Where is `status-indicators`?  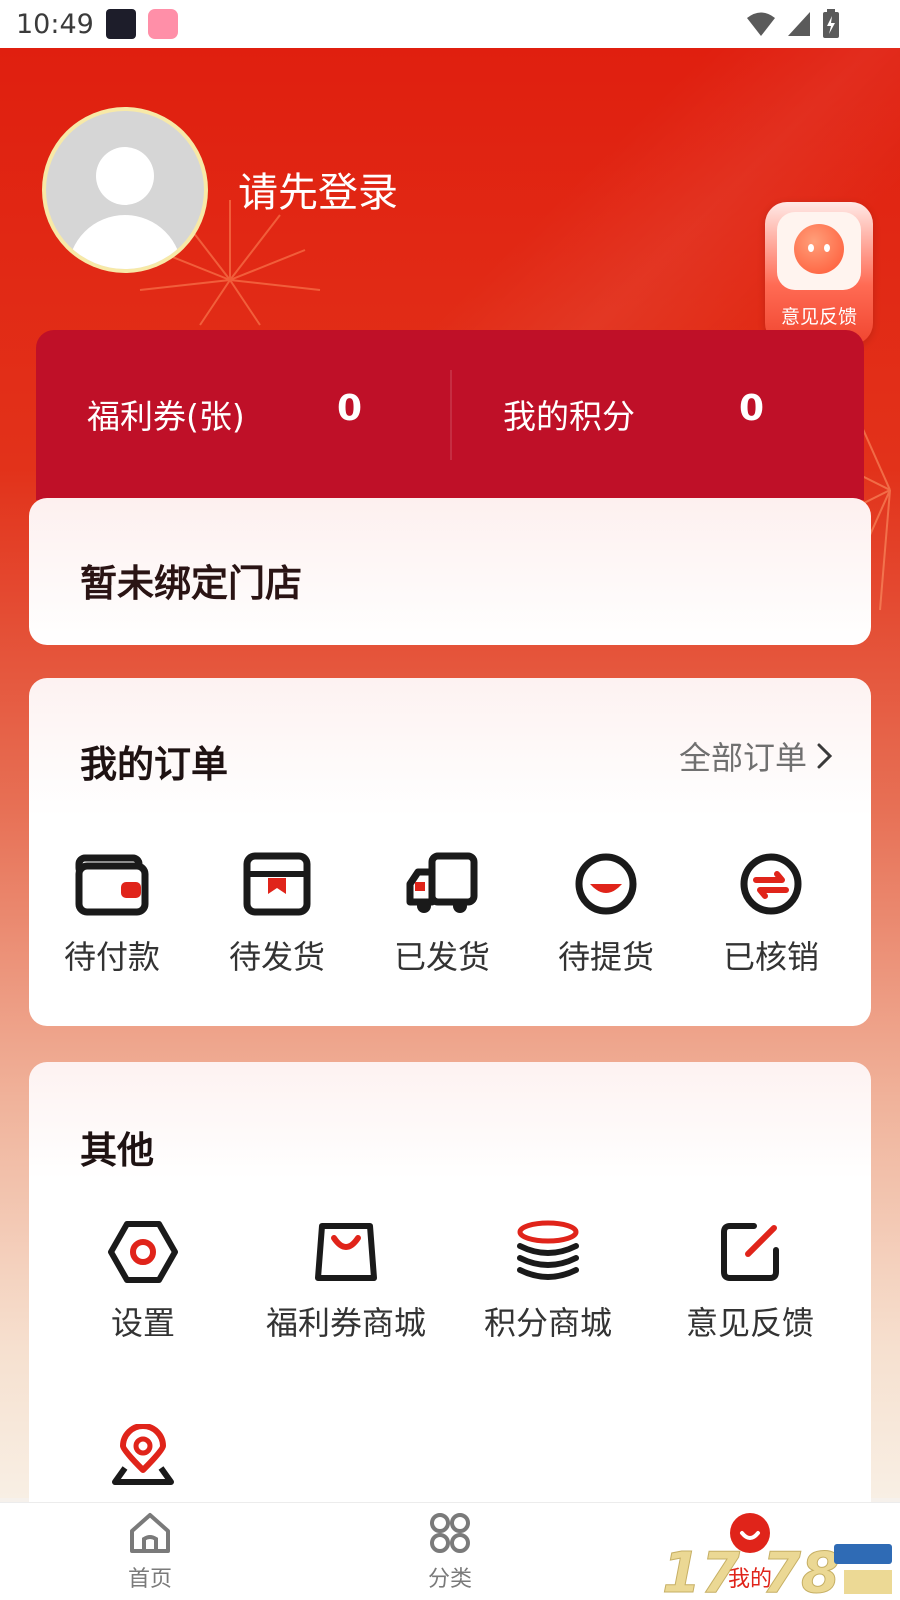
status-indicators is located at coordinates (793, 24).